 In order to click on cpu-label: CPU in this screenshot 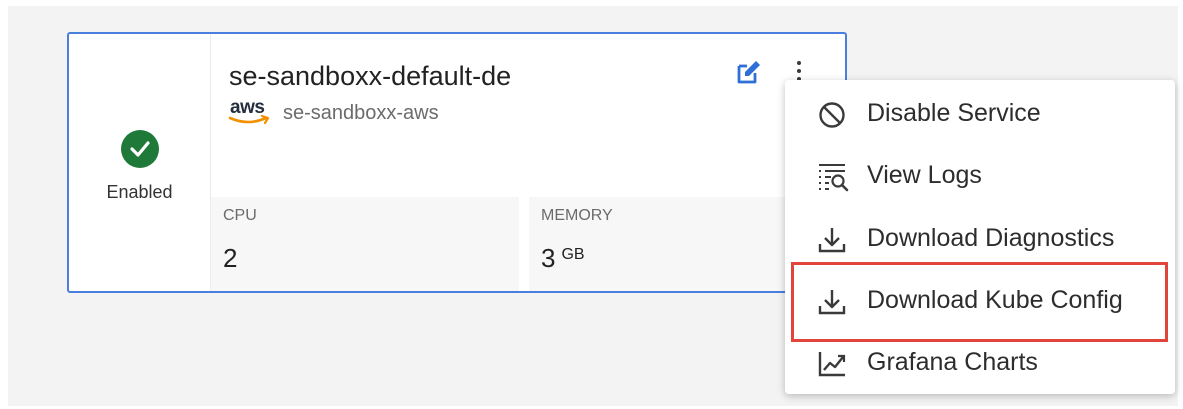, I will do `click(240, 215)`.